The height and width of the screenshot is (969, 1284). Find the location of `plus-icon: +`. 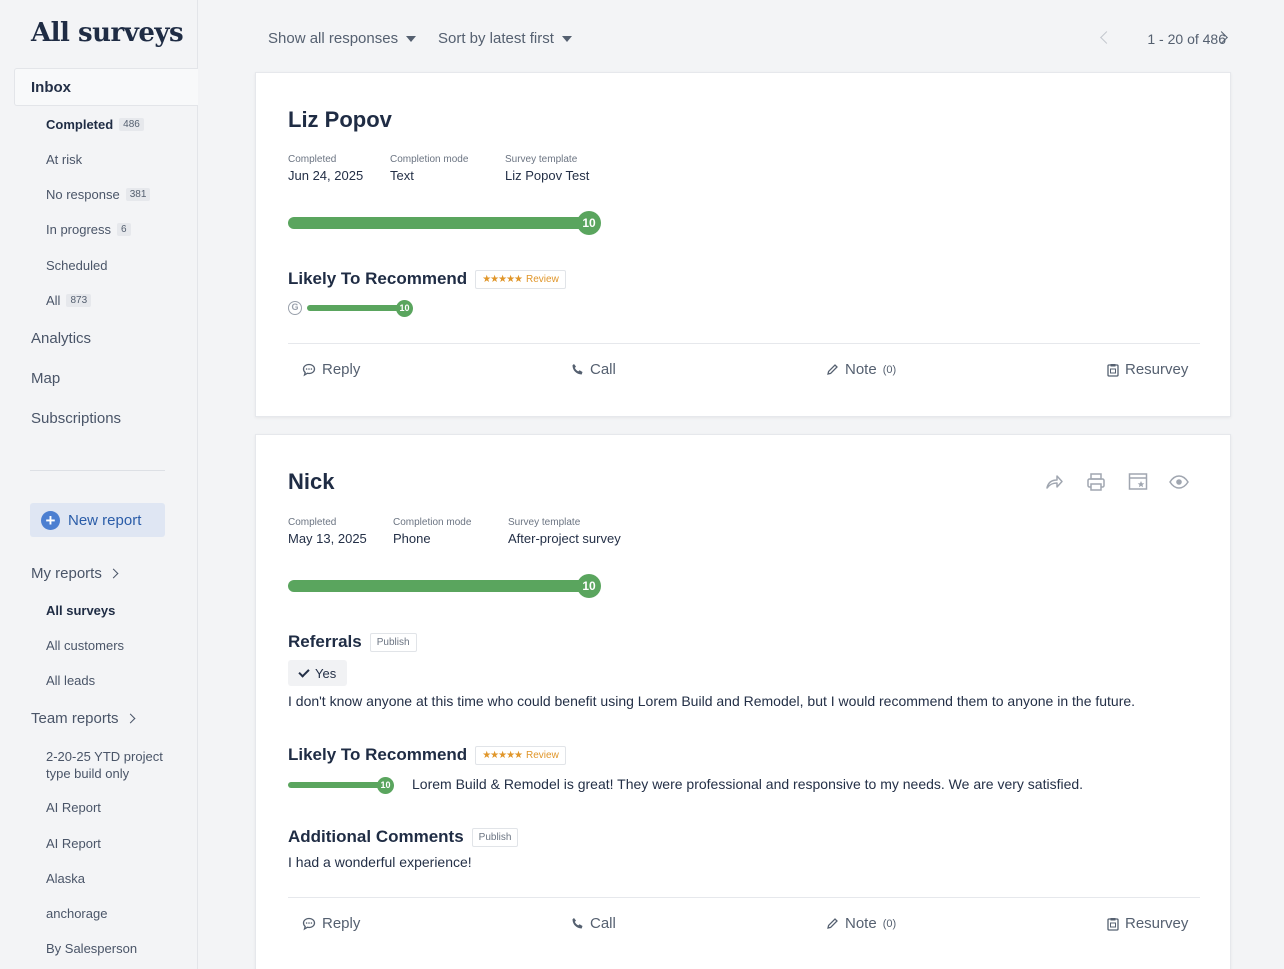

plus-icon: + is located at coordinates (50, 520).